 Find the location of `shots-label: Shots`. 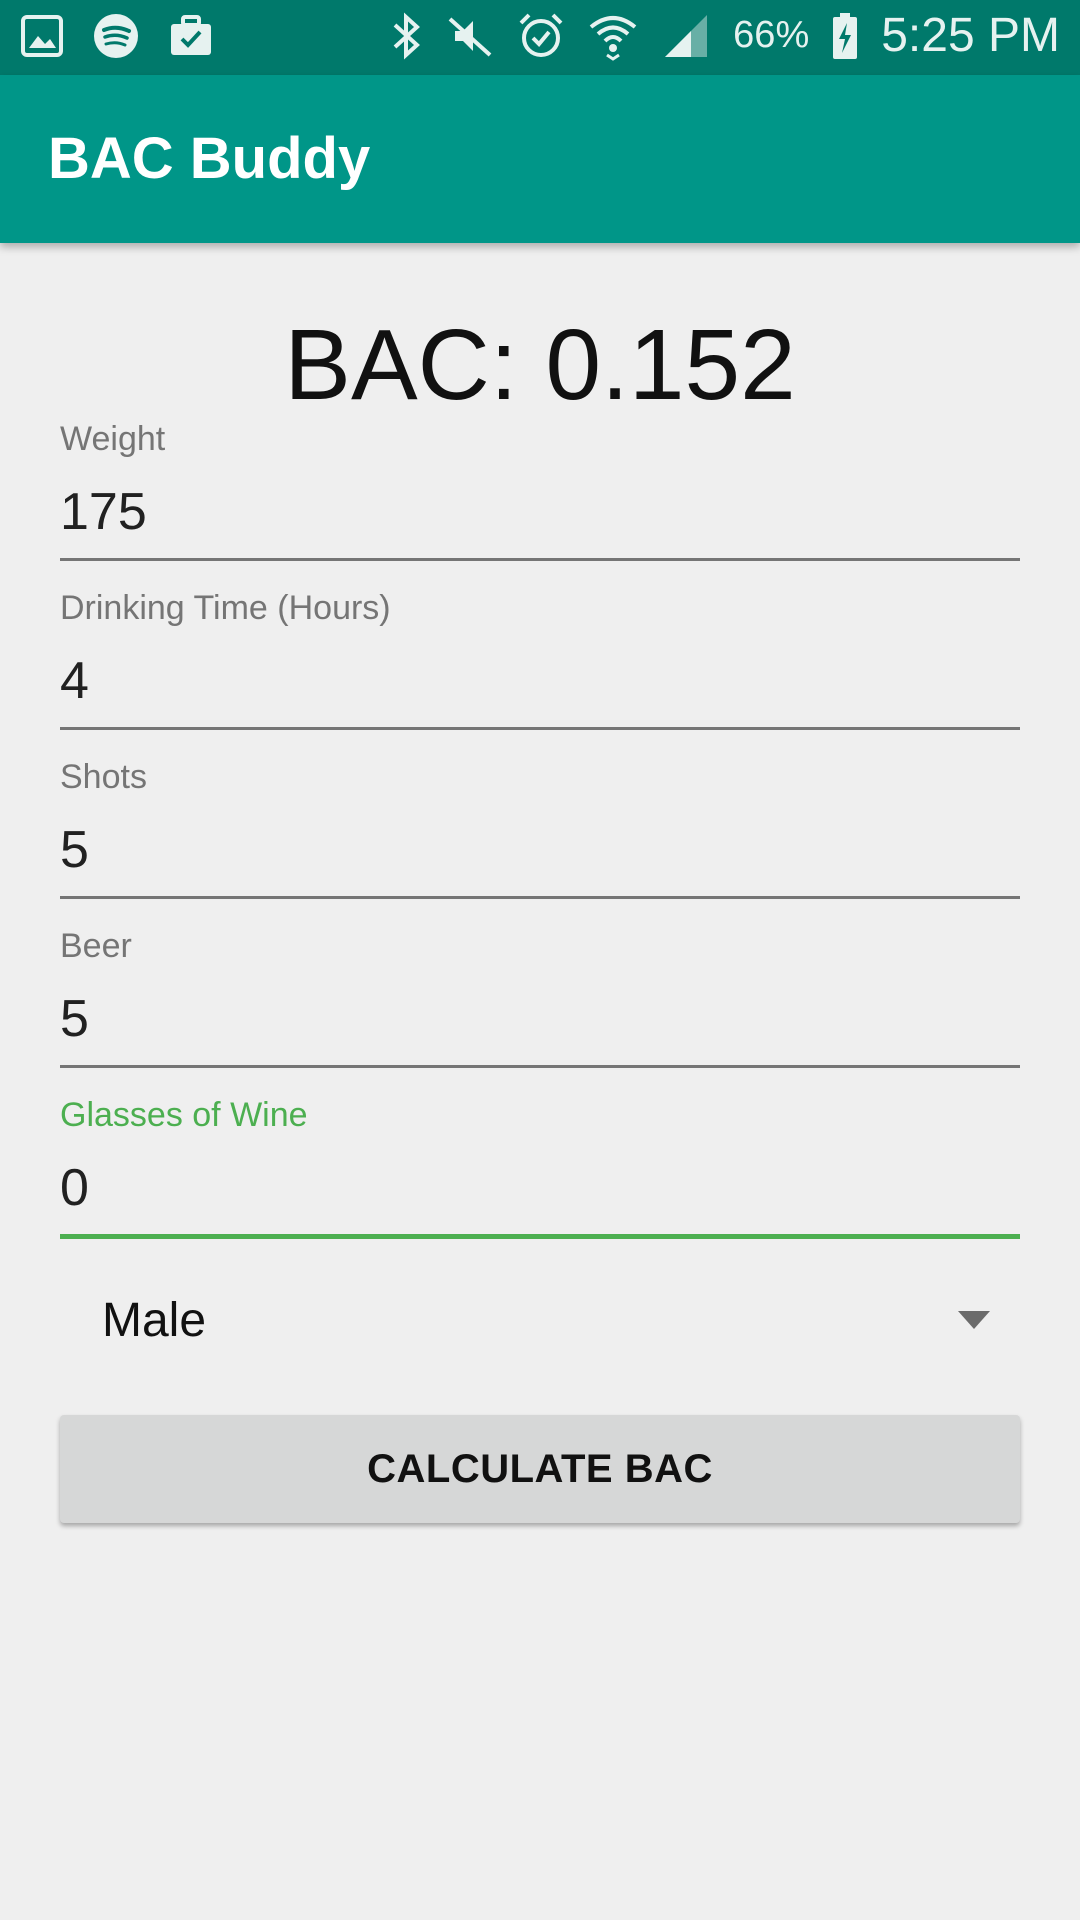

shots-label: Shots is located at coordinates (103, 777).